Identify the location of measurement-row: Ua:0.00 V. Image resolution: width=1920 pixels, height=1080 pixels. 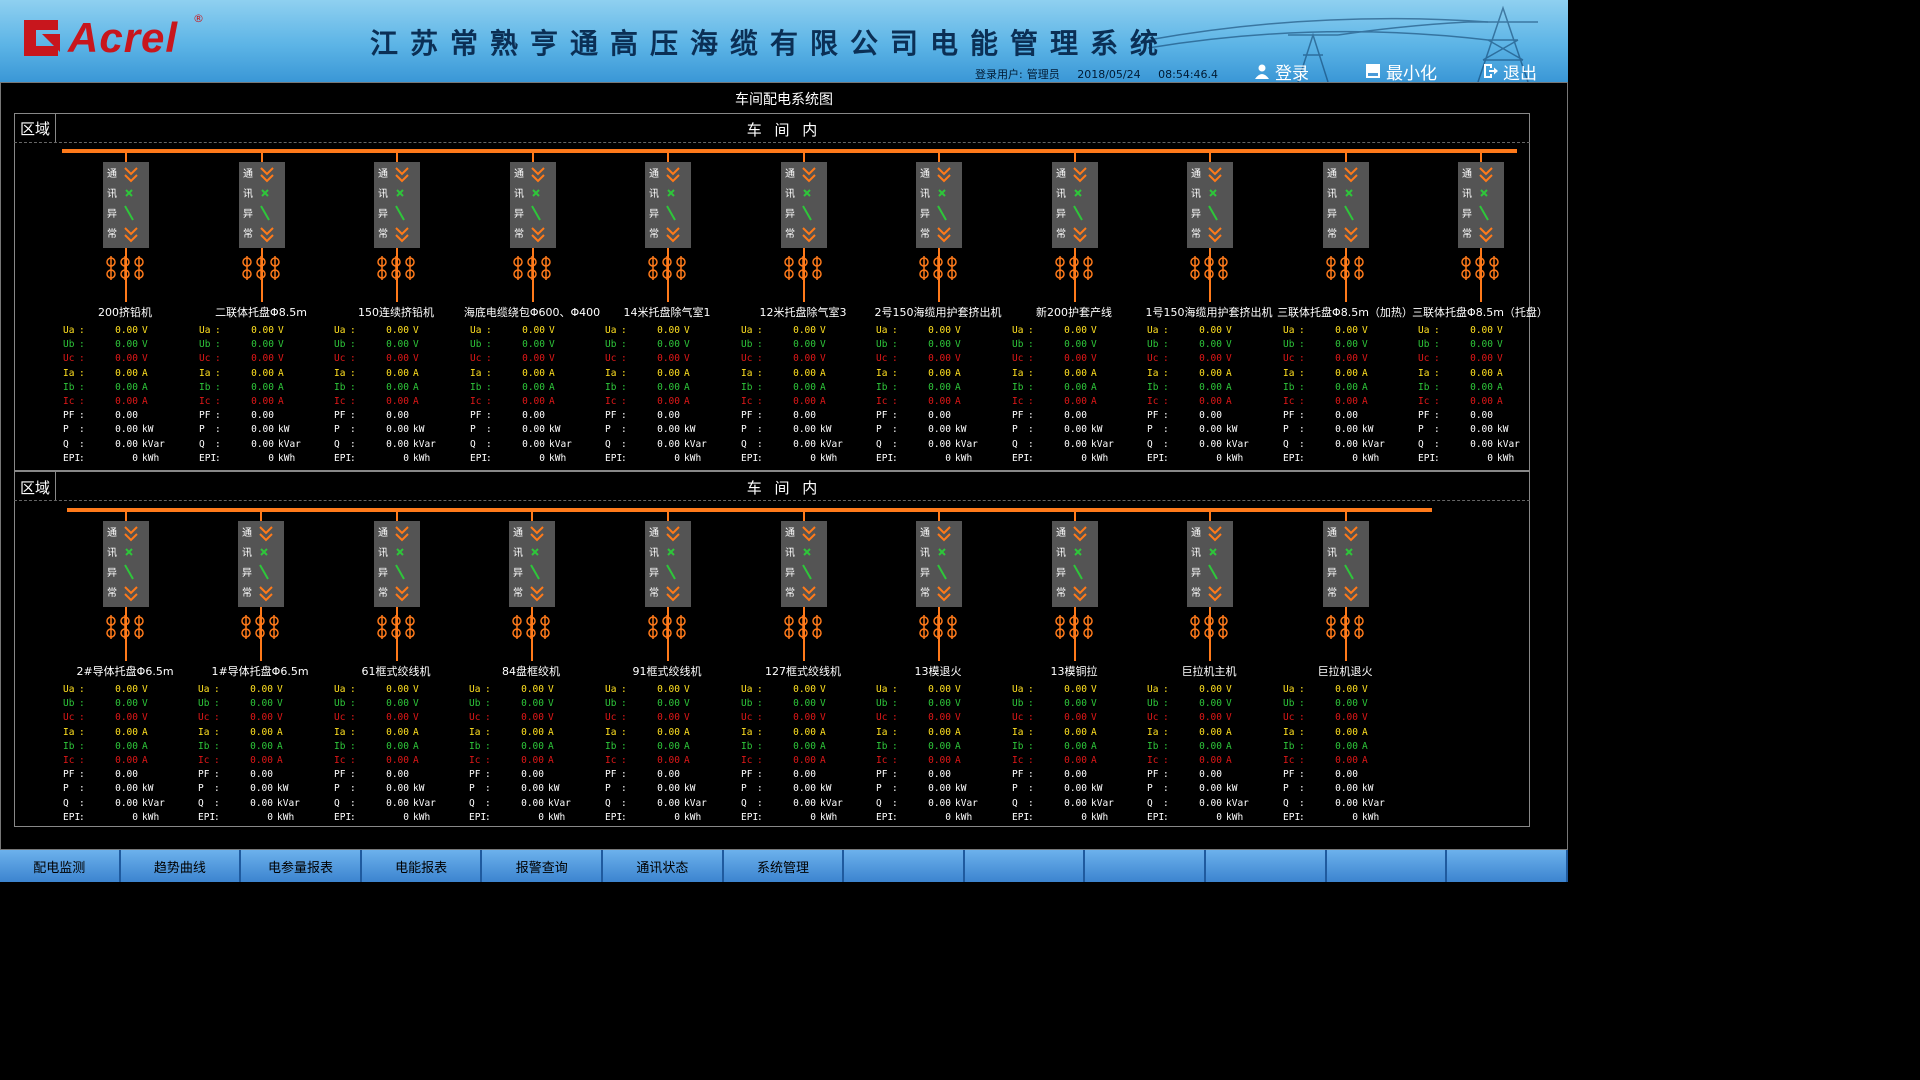
(399, 331).